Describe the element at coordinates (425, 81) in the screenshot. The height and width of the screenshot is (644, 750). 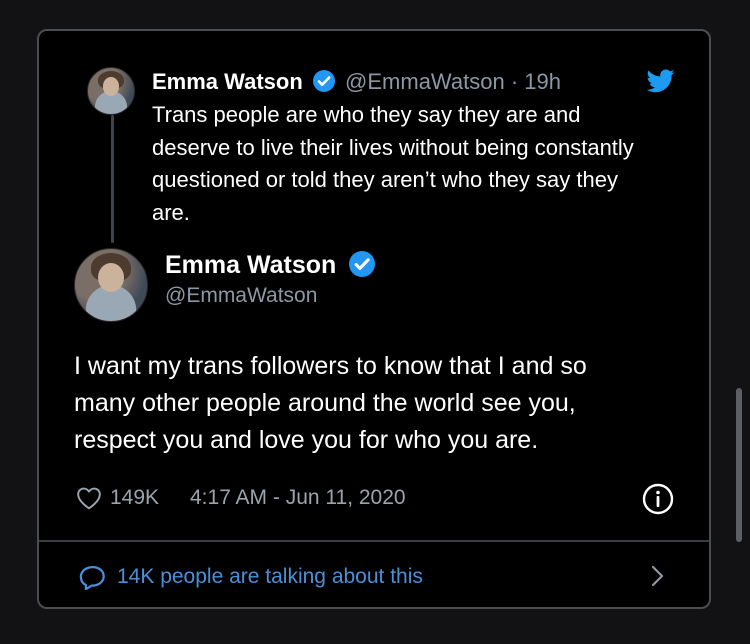
I see `quoted-tweet-handle: @EmmaWatson` at that location.